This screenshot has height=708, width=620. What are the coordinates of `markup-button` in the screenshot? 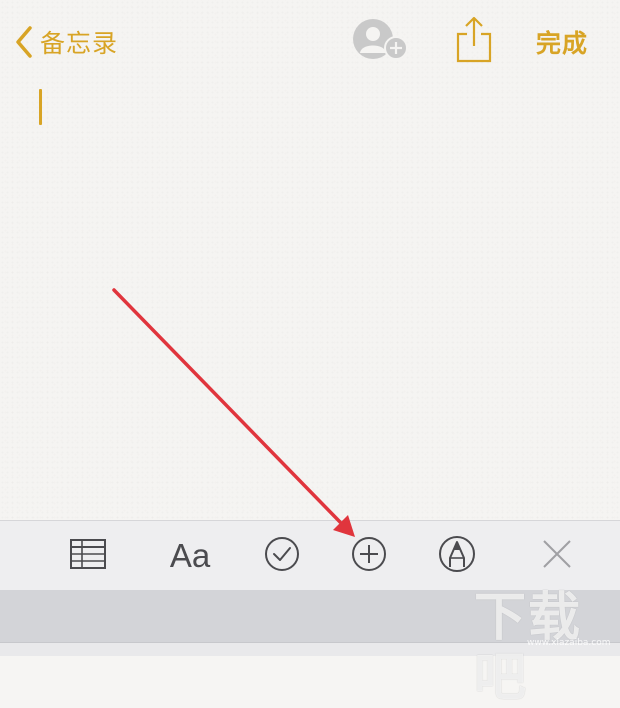 It's located at (457, 556).